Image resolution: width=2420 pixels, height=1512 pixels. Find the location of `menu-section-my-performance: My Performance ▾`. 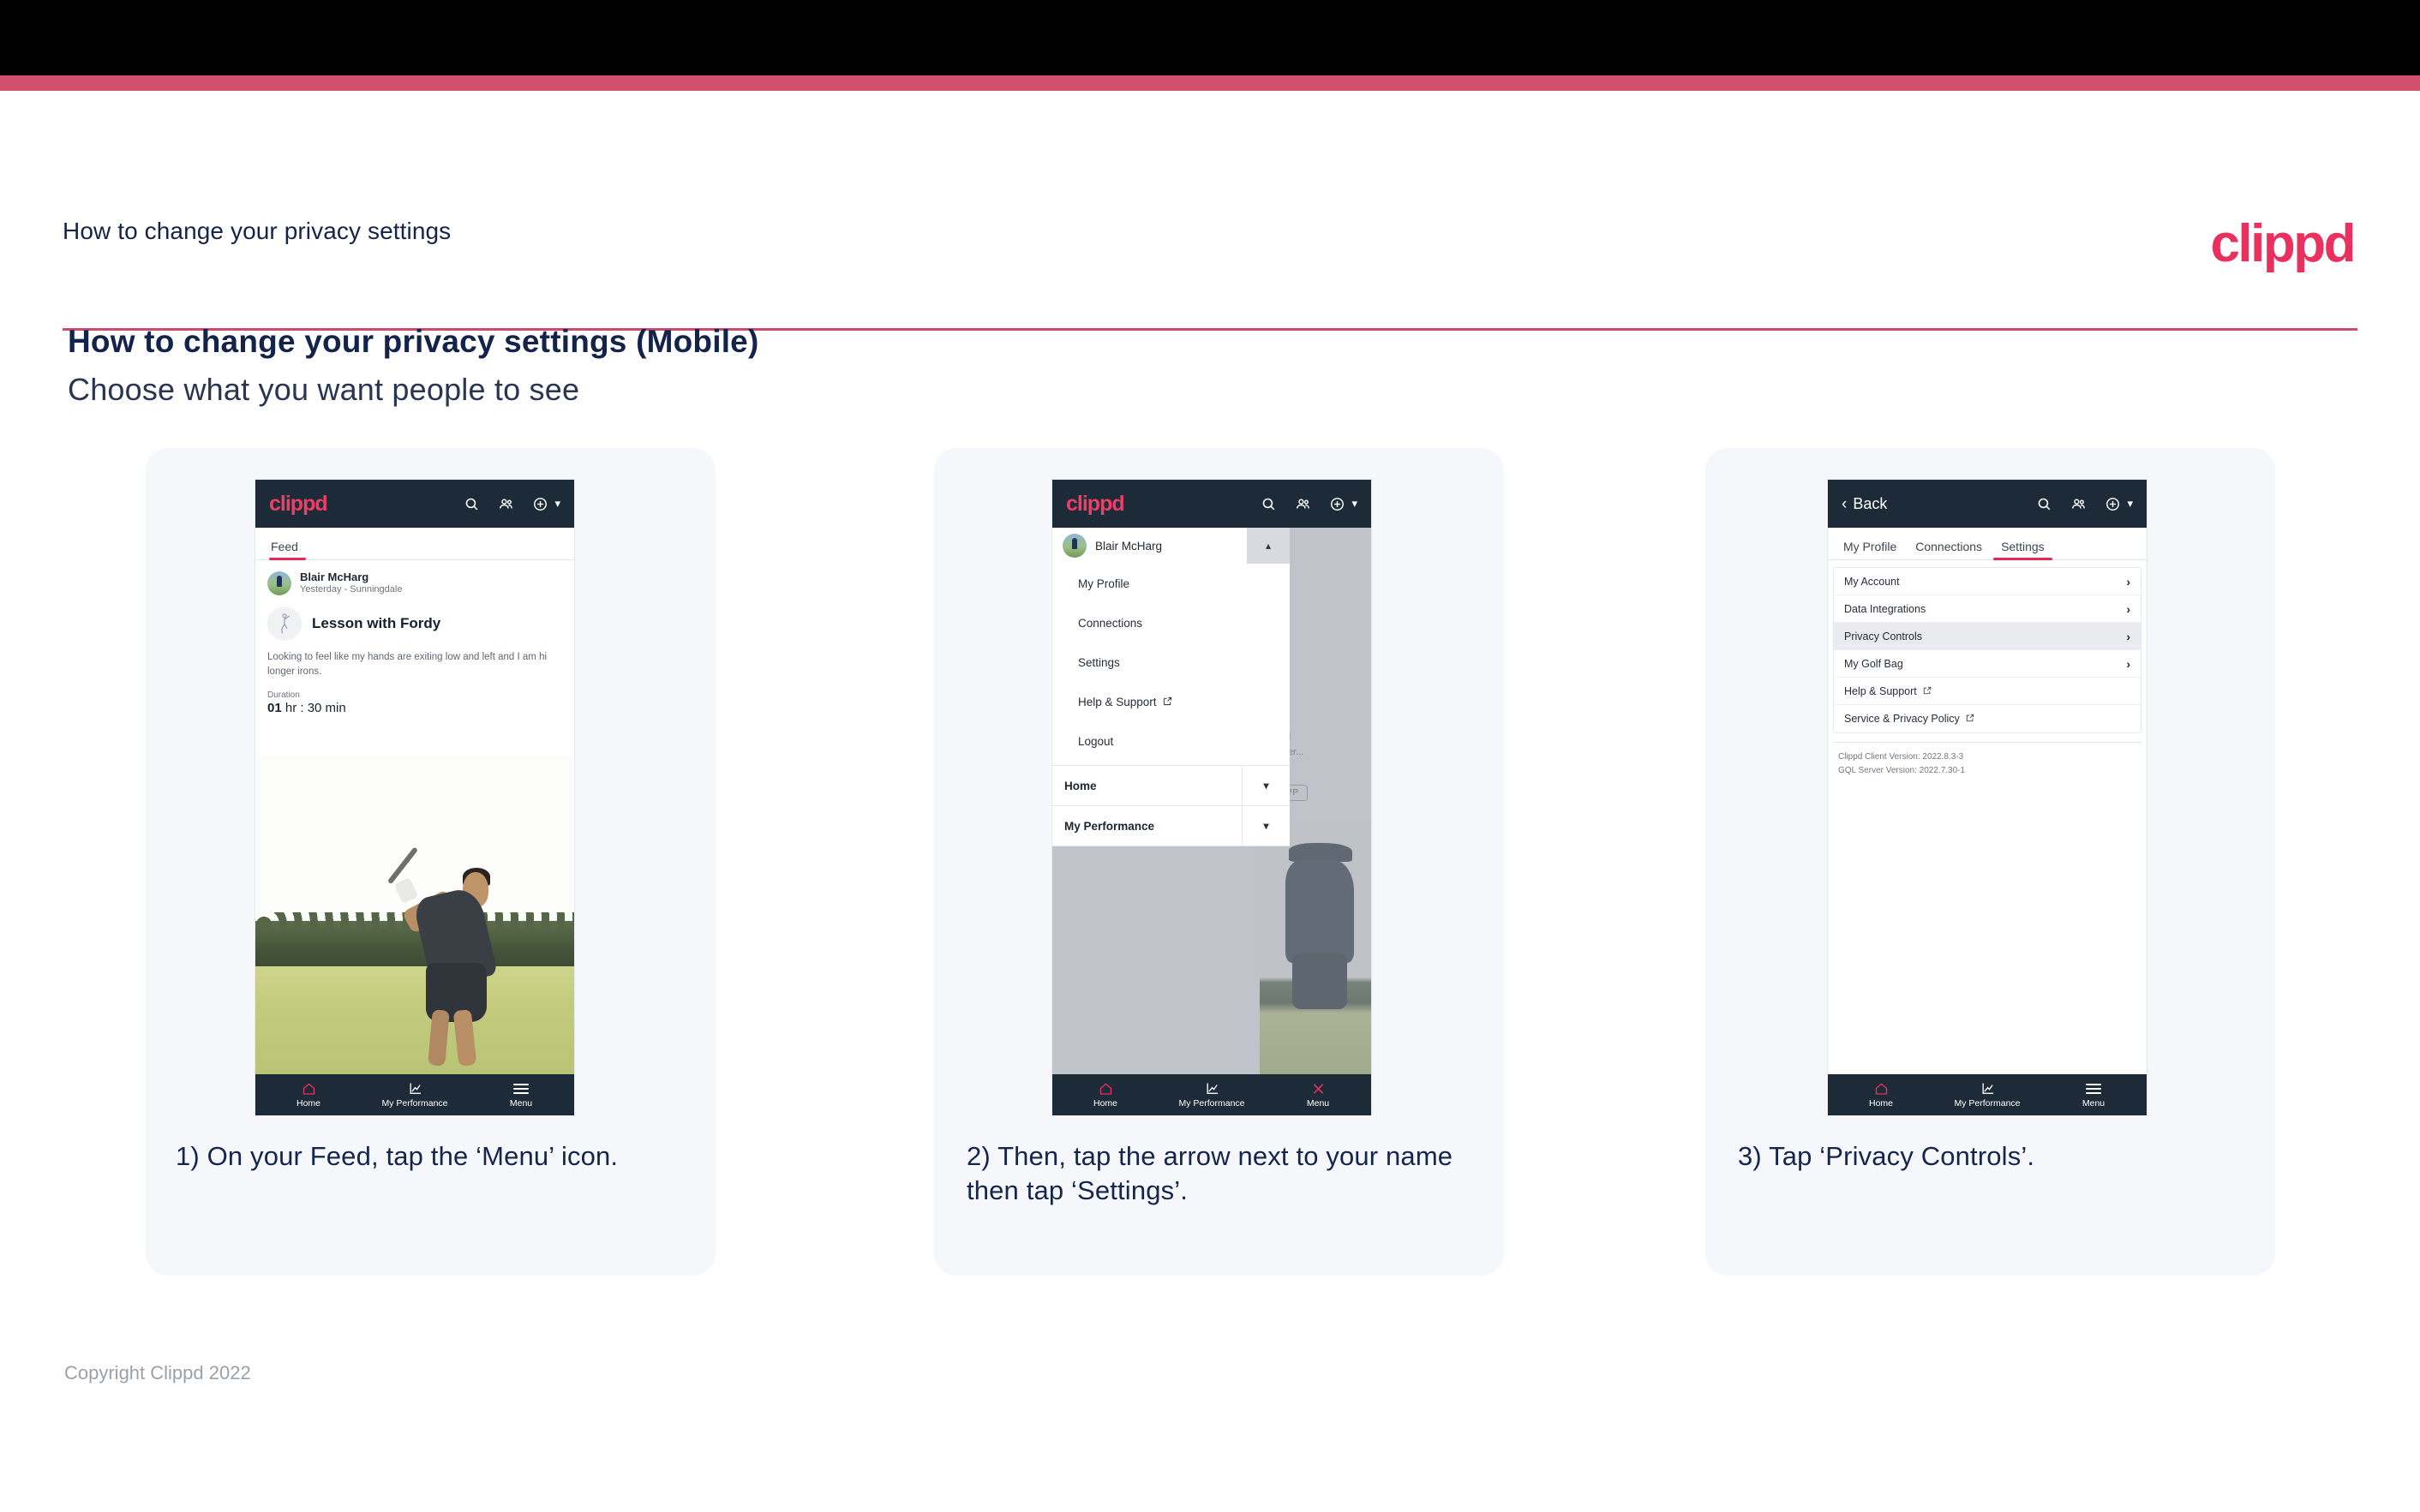

menu-section-my-performance: My Performance ▾ is located at coordinates (1171, 826).